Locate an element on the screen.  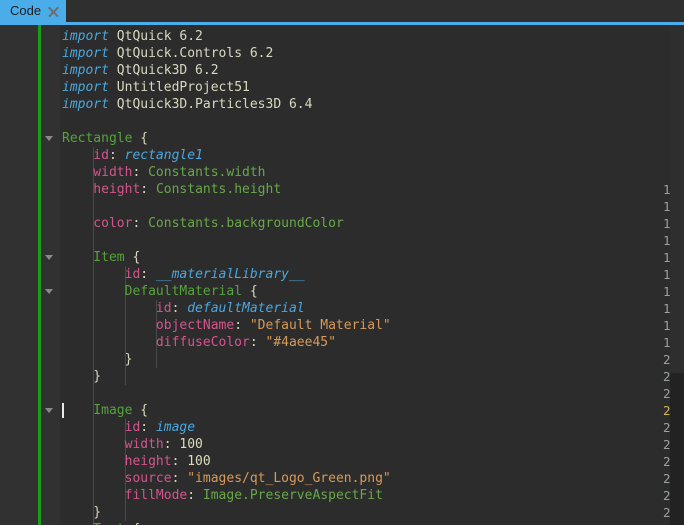
text-caret is located at coordinates (63, 410).